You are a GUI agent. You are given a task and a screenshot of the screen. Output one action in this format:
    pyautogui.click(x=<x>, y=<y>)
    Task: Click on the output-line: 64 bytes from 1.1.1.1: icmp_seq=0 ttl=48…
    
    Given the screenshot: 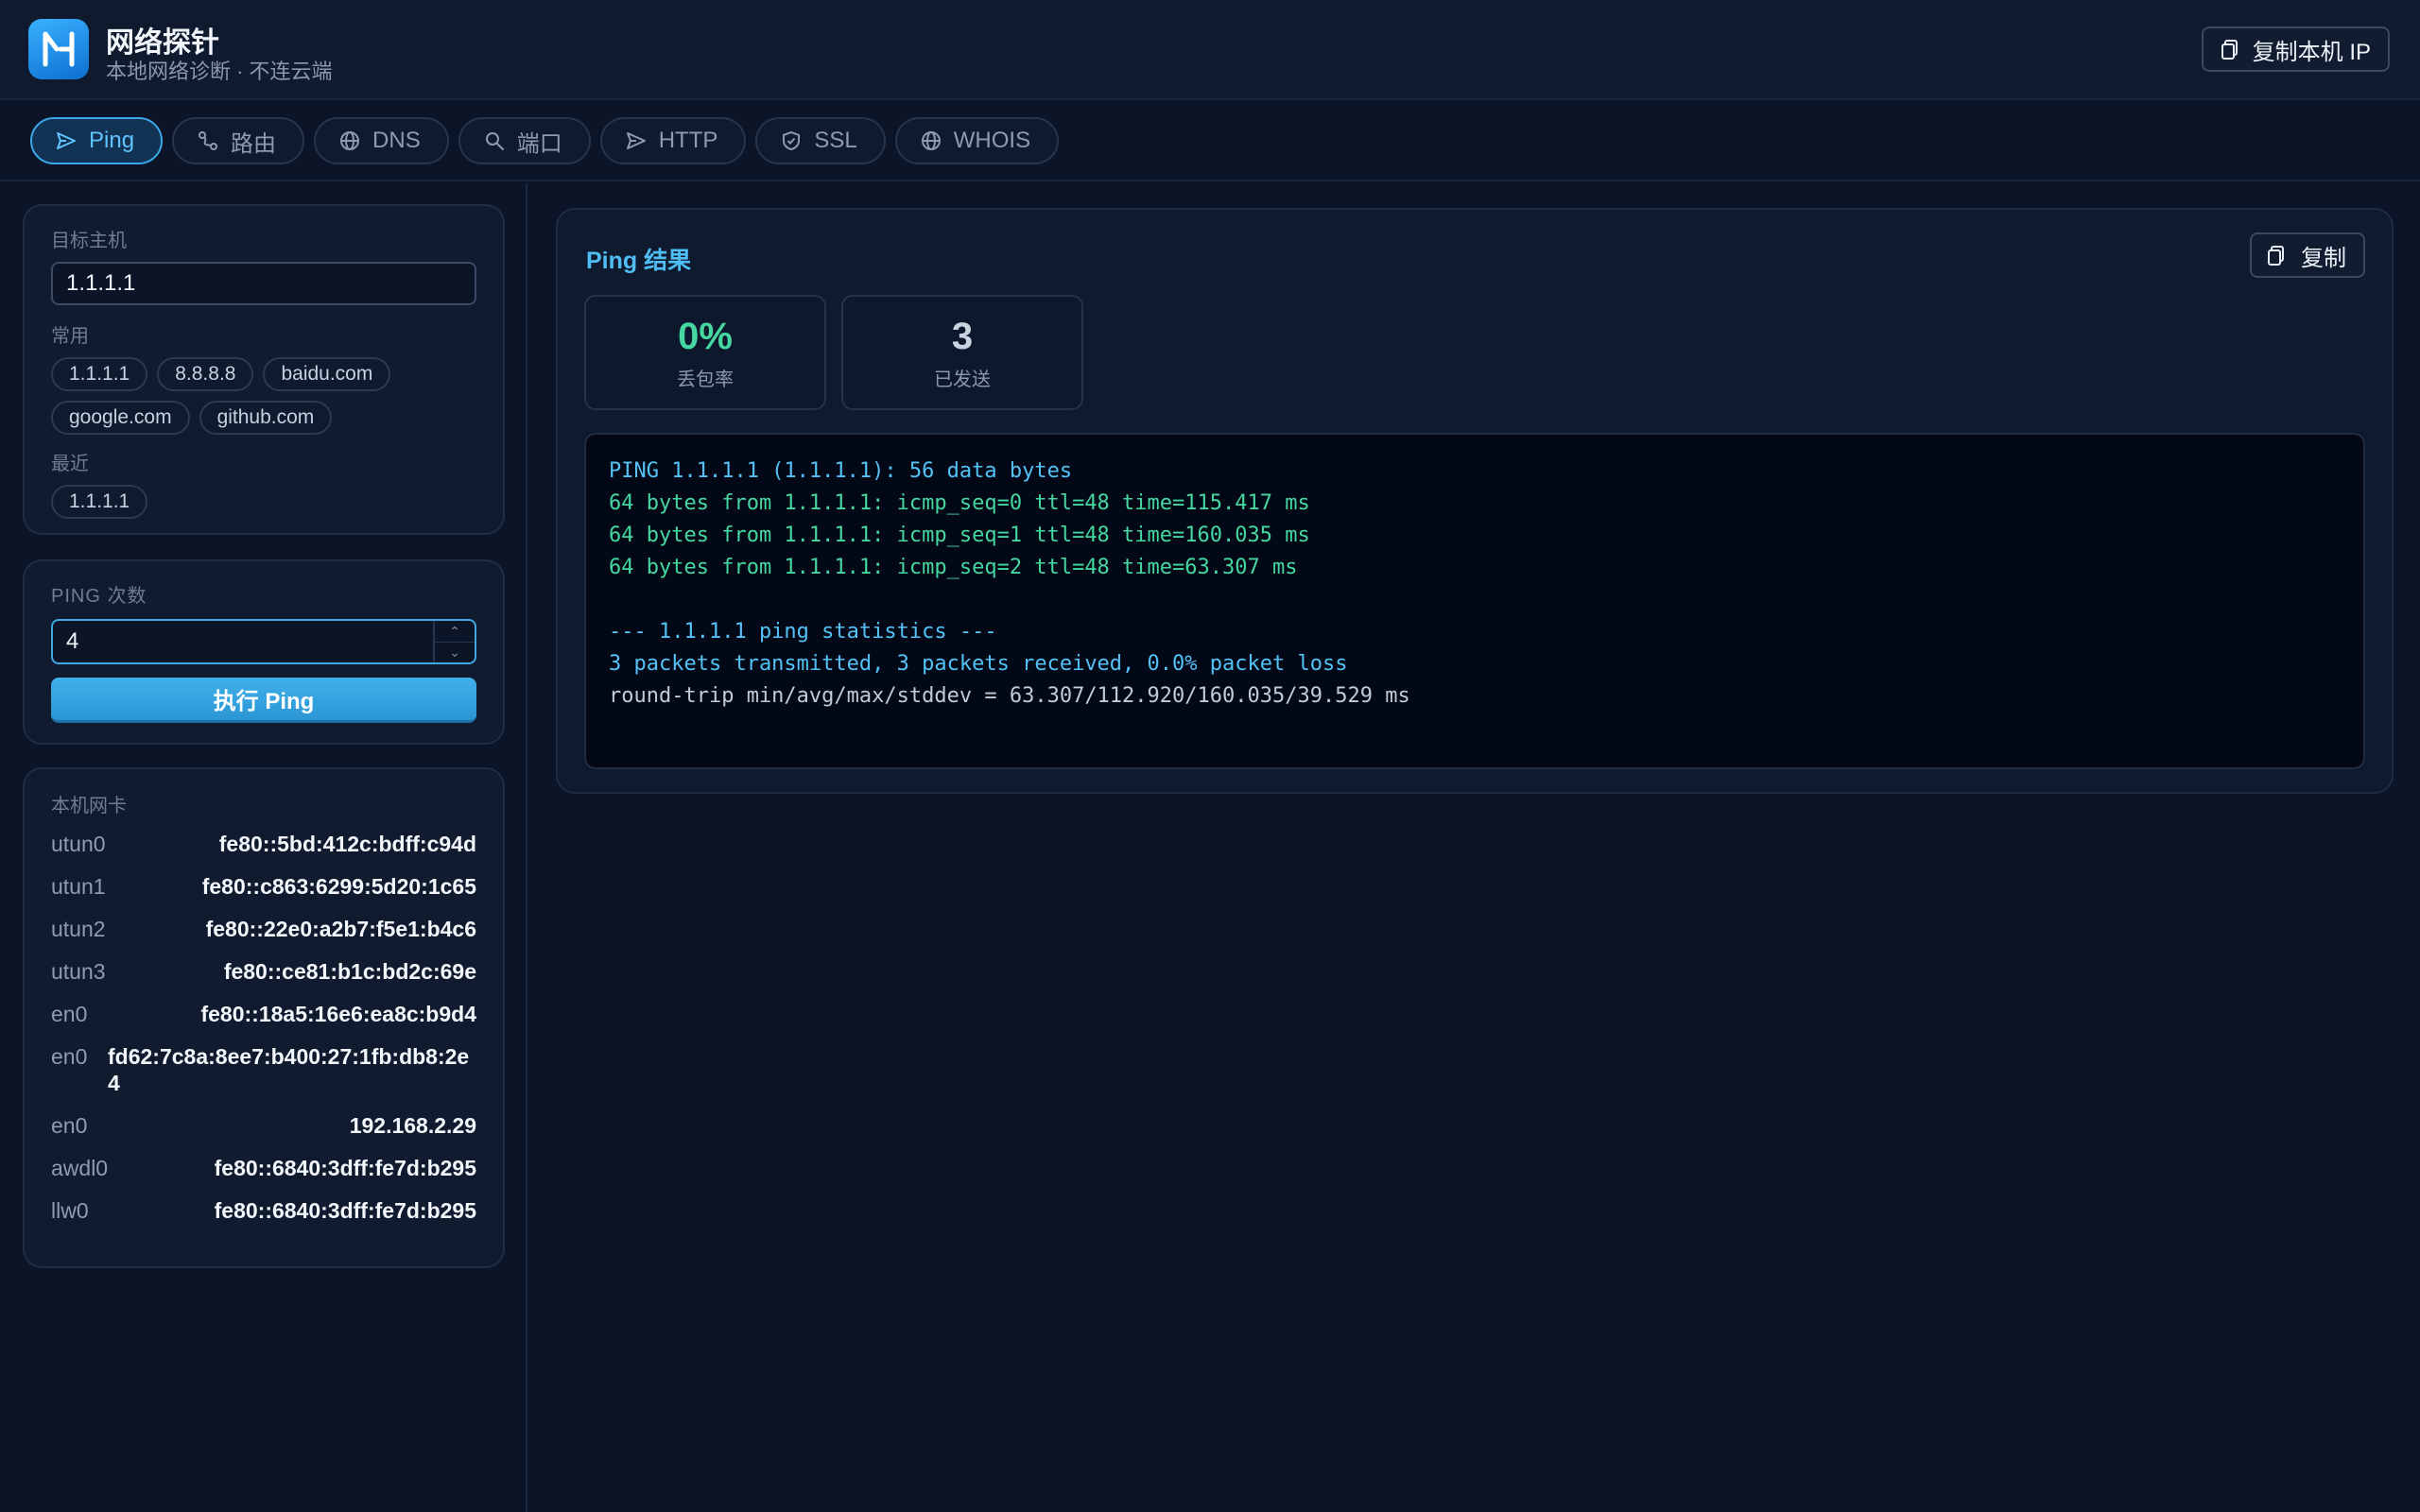 What is the action you would take?
    pyautogui.click(x=959, y=503)
    